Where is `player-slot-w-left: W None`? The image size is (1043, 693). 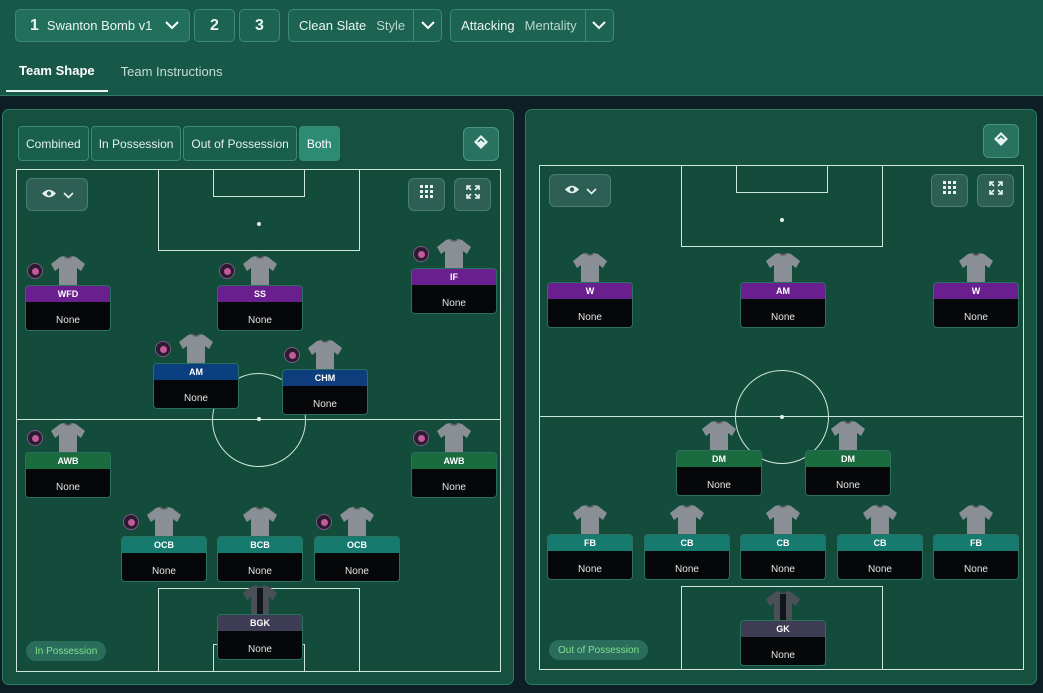 player-slot-w-left: W None is located at coordinates (590, 290).